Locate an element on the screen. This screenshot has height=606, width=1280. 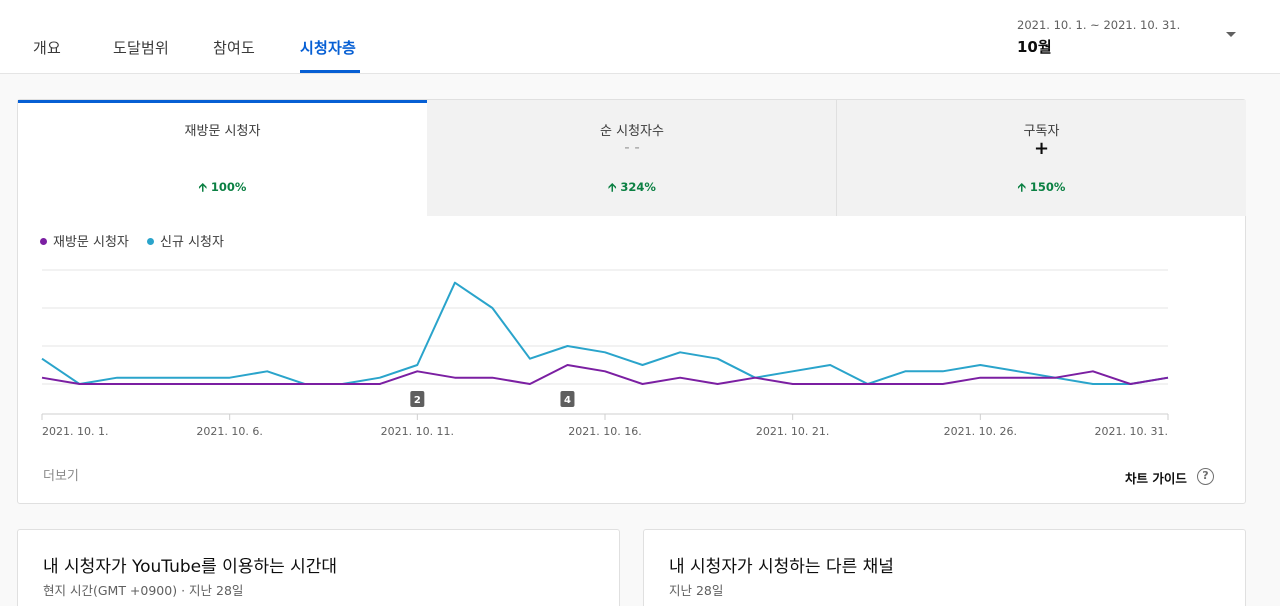
x-tick-label: 2021. 10. 26. is located at coordinates (980, 431).